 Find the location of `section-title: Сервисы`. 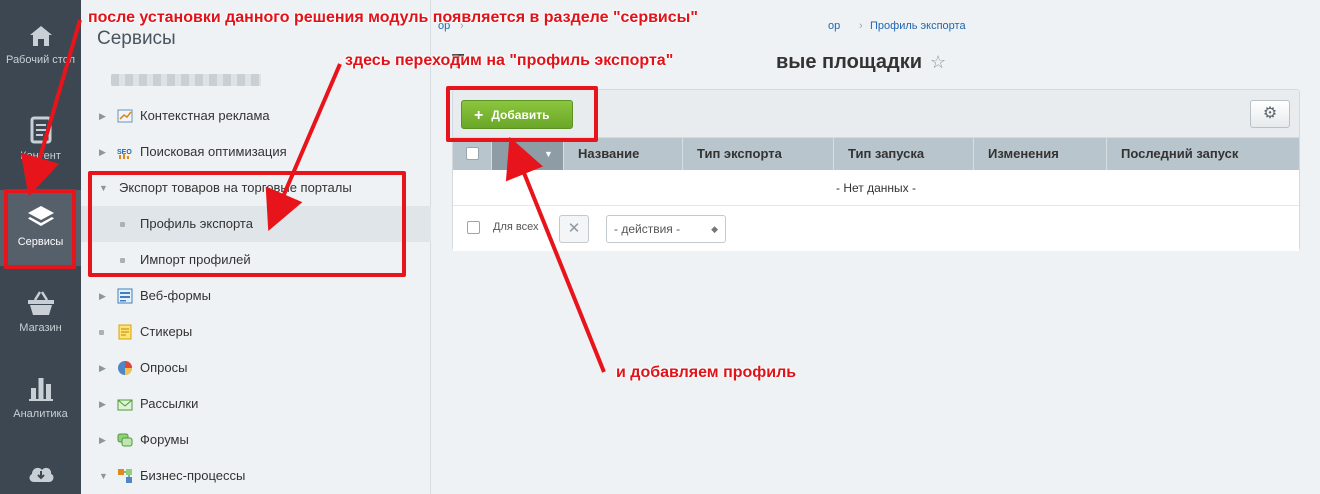

section-title: Сервисы is located at coordinates (136, 38).